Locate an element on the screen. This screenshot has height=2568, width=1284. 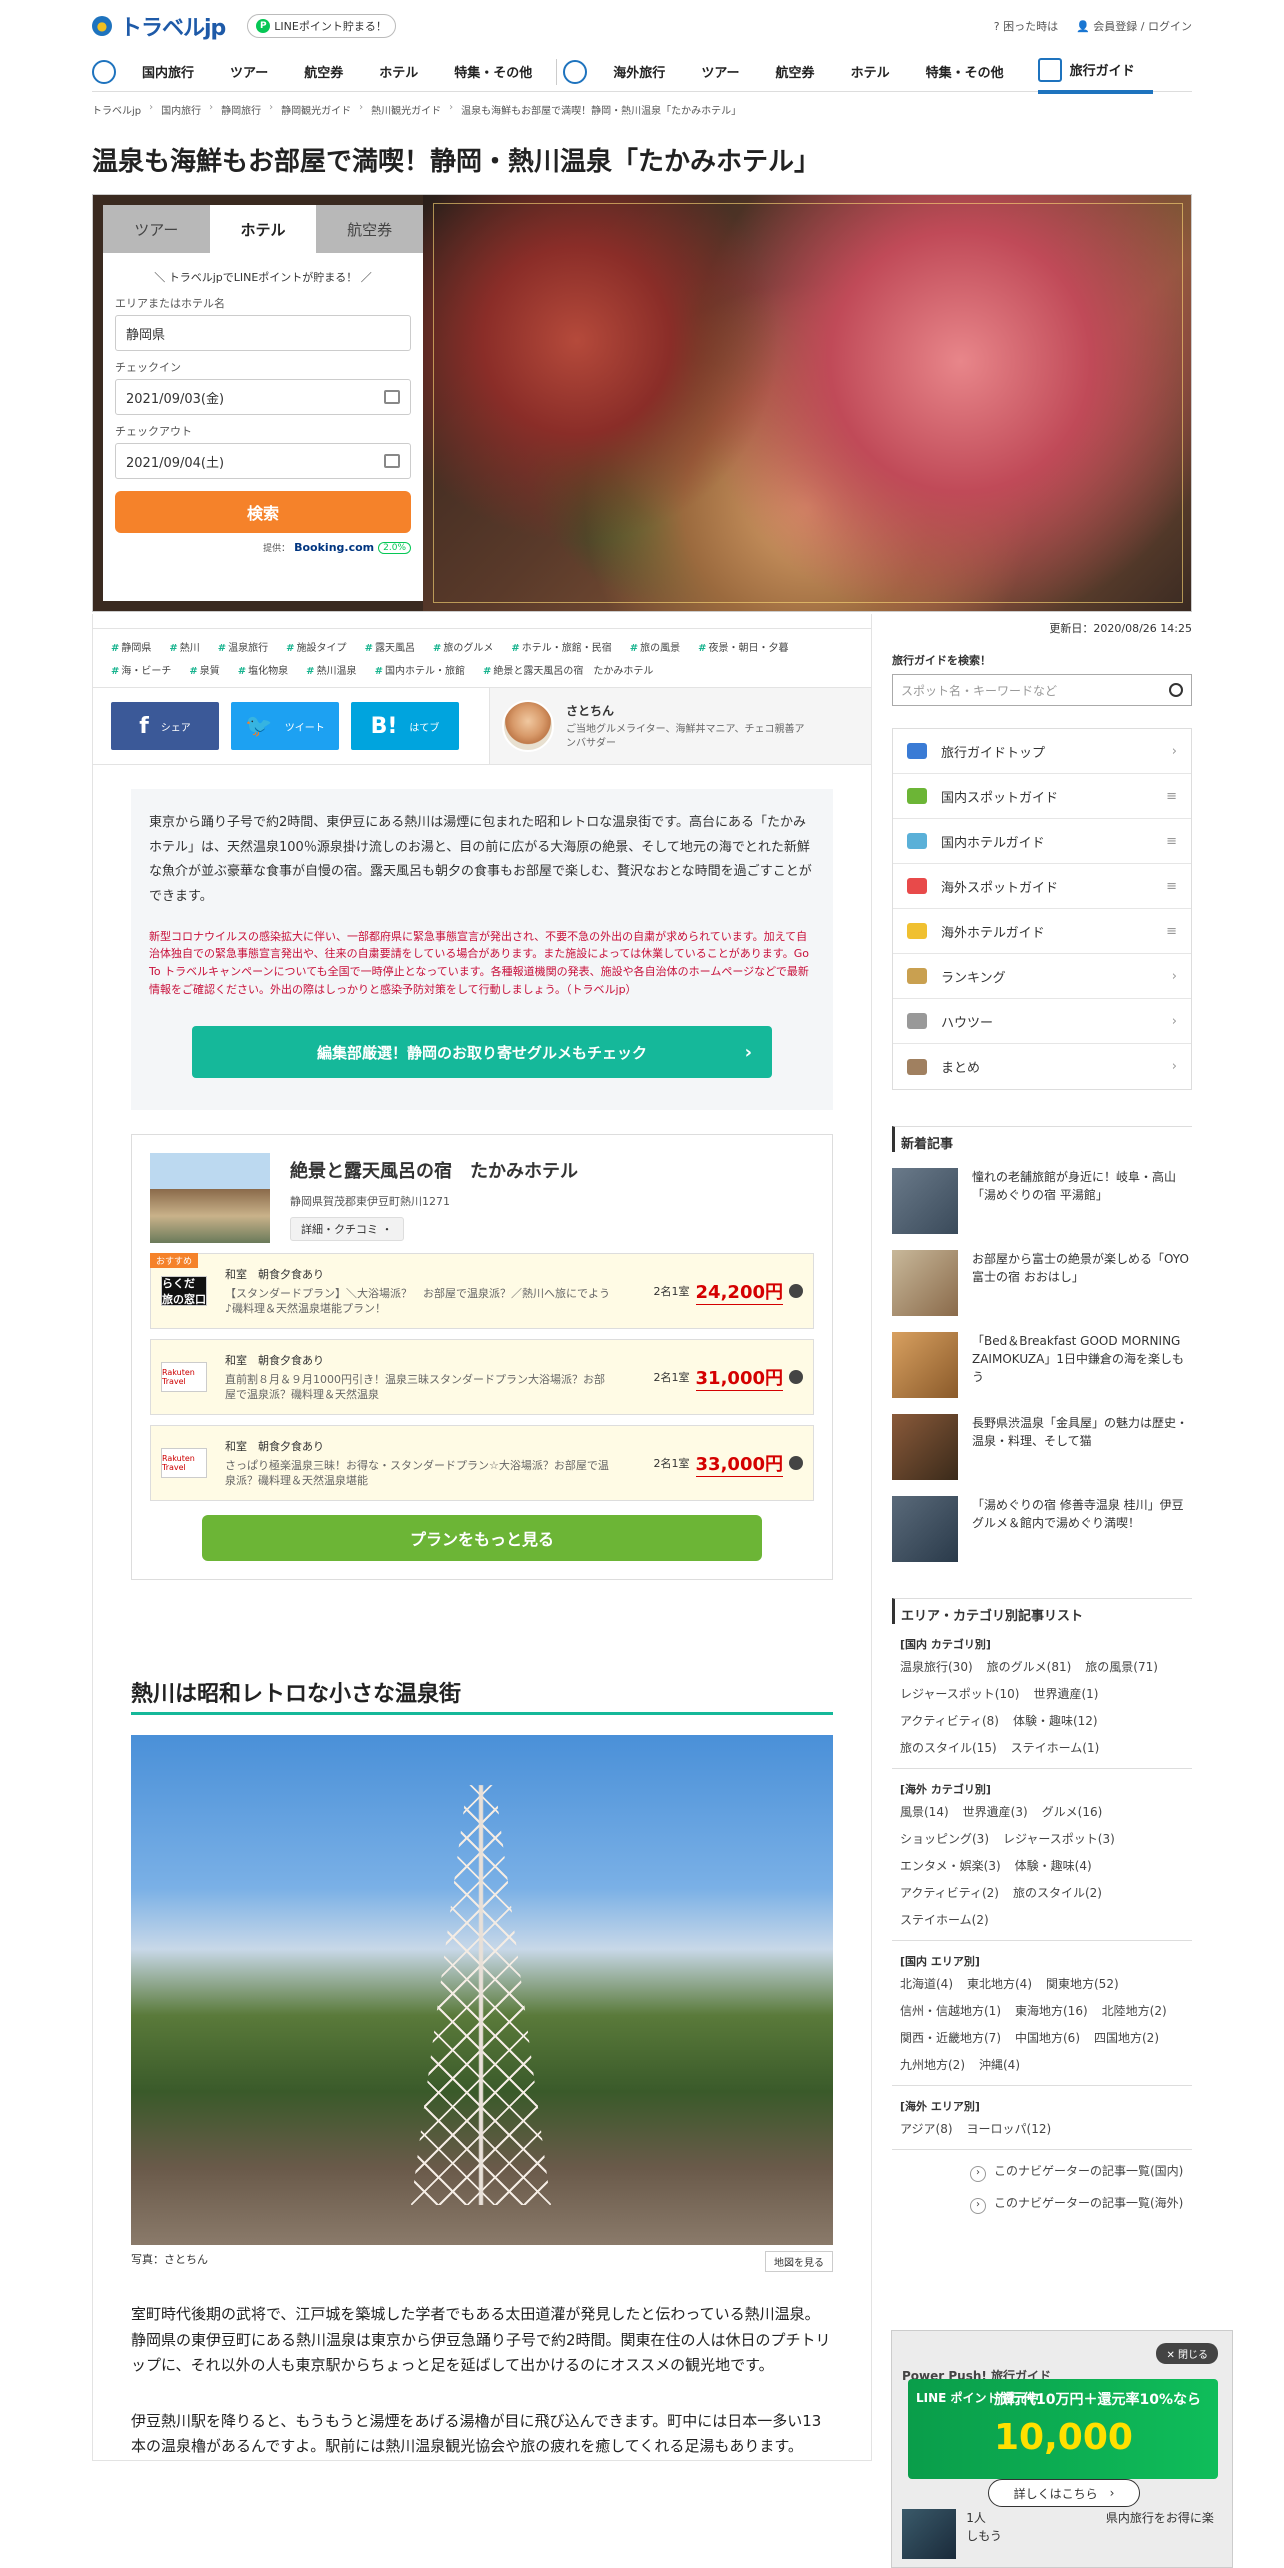
tag: 熱川温泉 is located at coordinates (331, 669).